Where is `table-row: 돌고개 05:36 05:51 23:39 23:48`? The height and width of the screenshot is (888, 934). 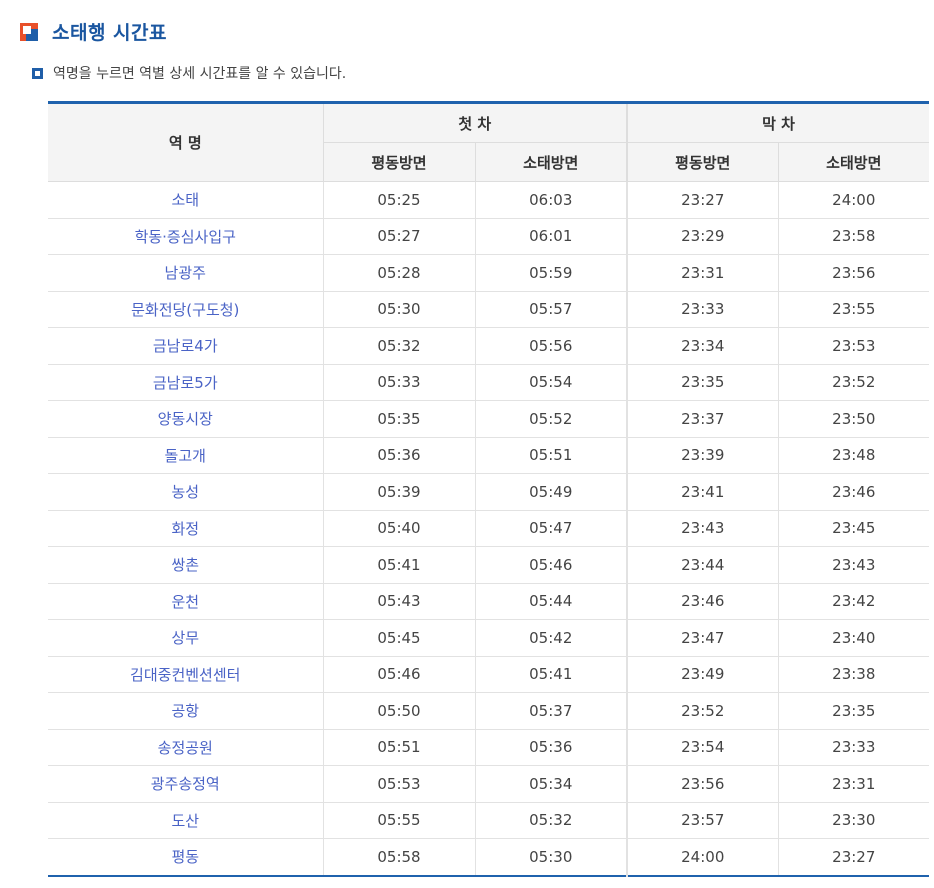
table-row: 돌고개 05:36 05:51 23:39 23:48 is located at coordinates (489, 455).